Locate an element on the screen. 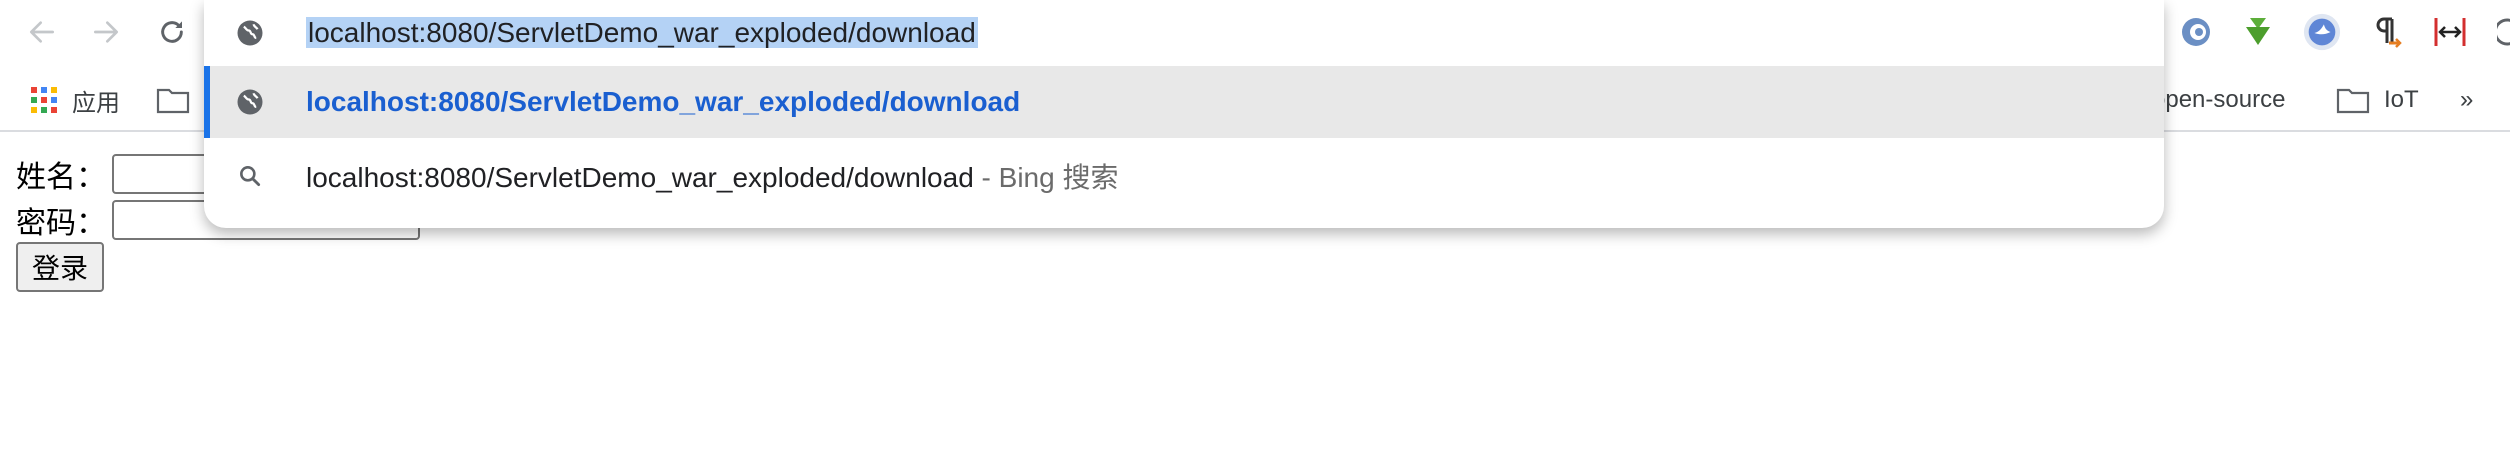 Image resolution: width=2510 pixels, height=476 pixels. bookmark-apps: 应用 is located at coordinates (75, 100).